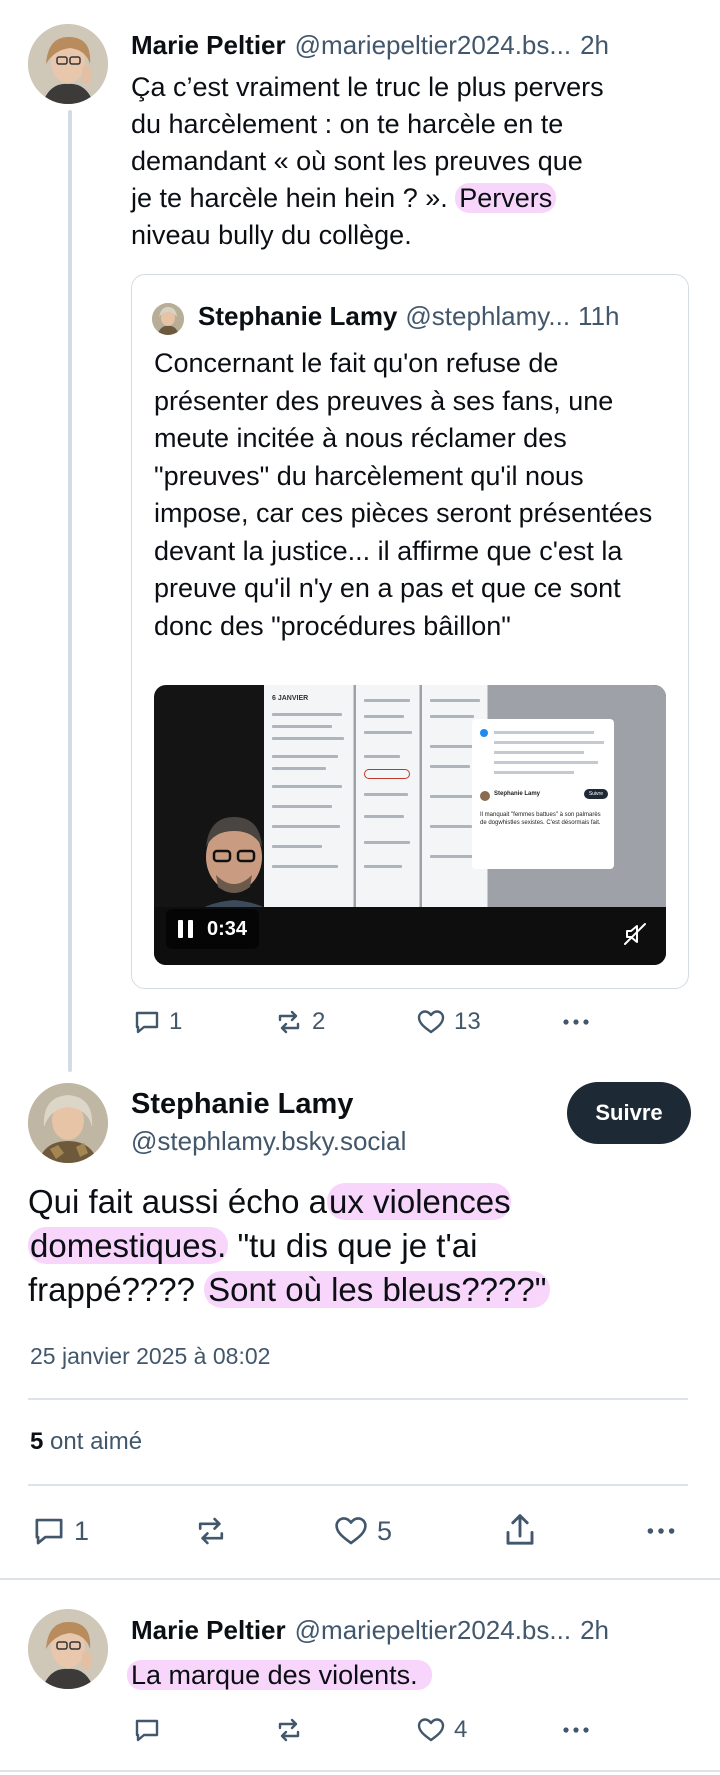 This screenshot has height=1775, width=720. I want to click on like-button: 13, so click(448, 1022).